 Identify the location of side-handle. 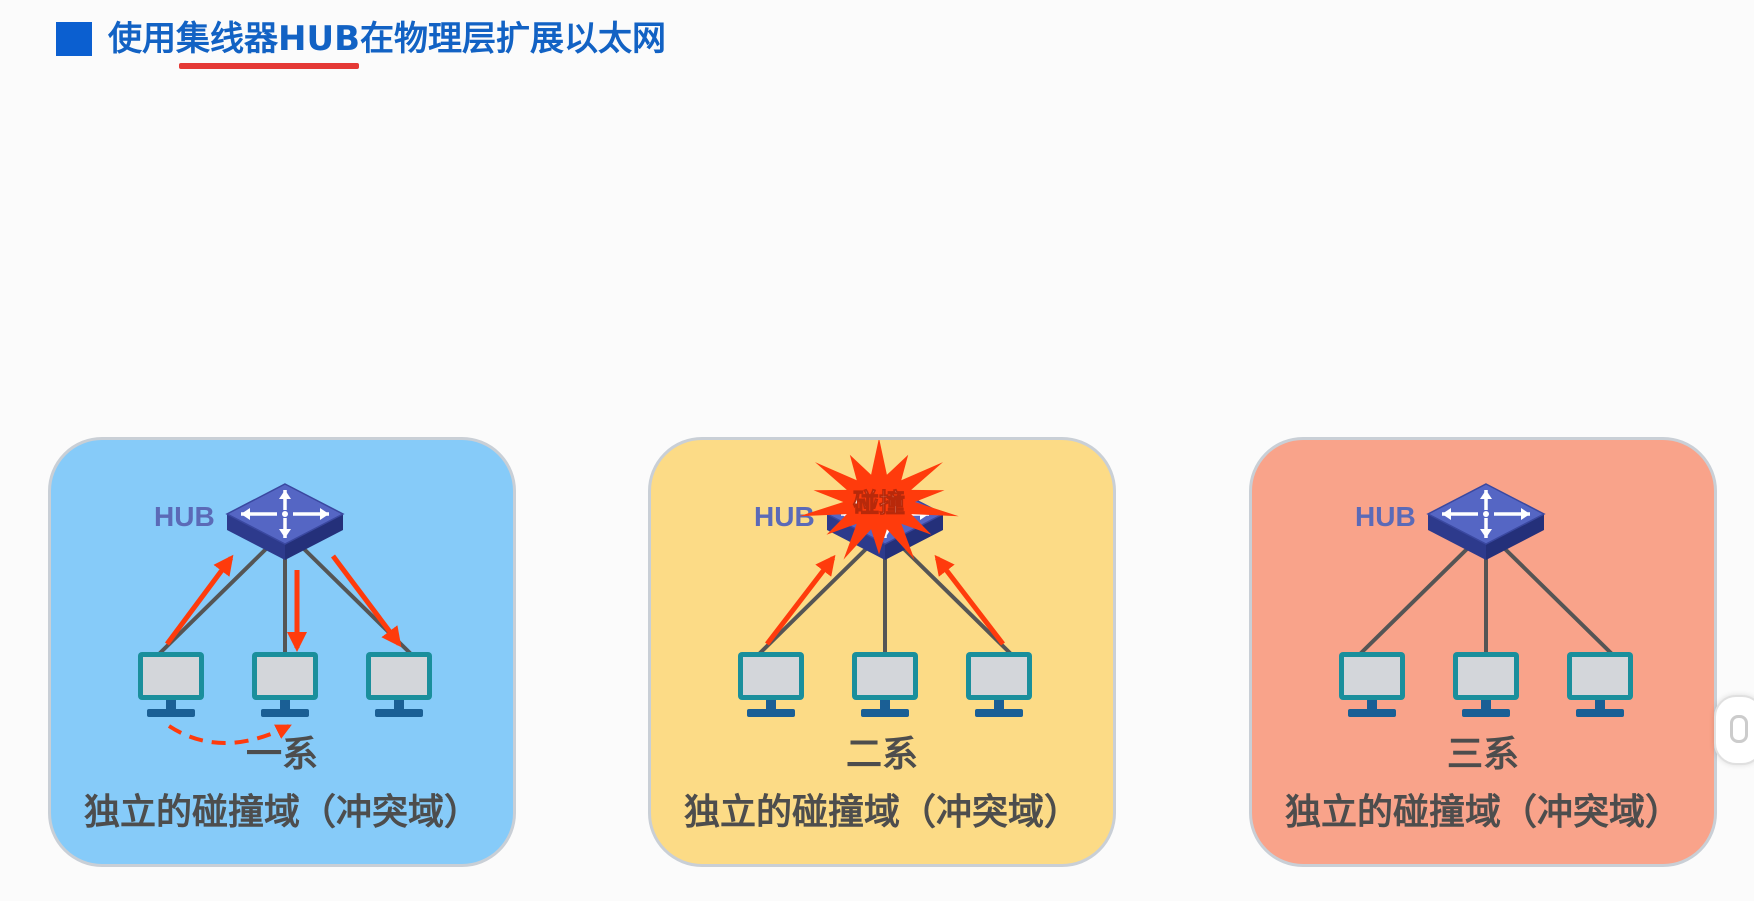
(1734, 730).